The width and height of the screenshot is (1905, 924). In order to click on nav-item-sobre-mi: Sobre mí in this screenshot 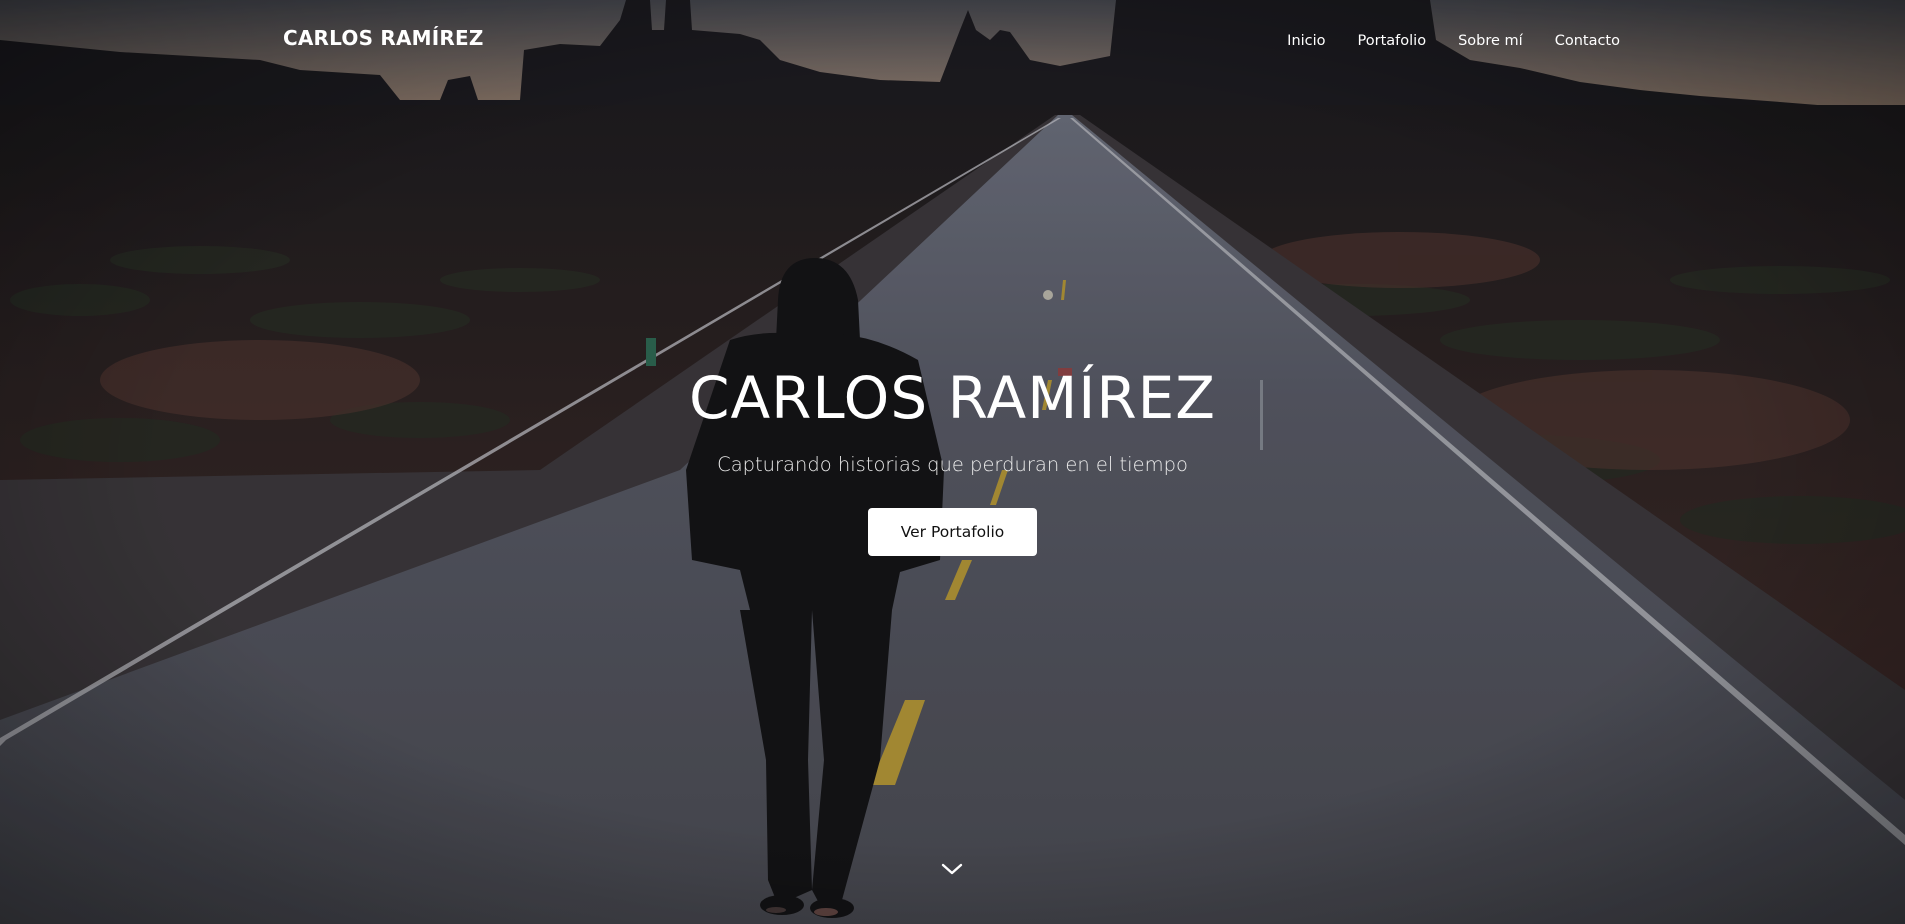, I will do `click(1490, 39)`.